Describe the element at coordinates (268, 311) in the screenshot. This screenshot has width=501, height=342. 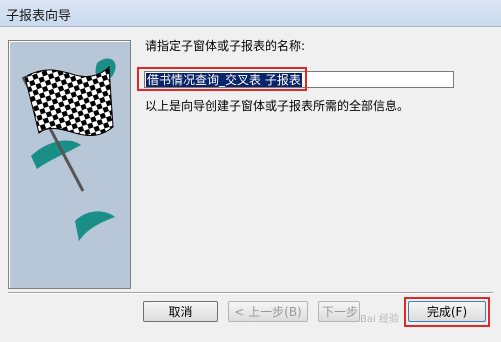
I see `back-button: < 上一步(B)` at that location.